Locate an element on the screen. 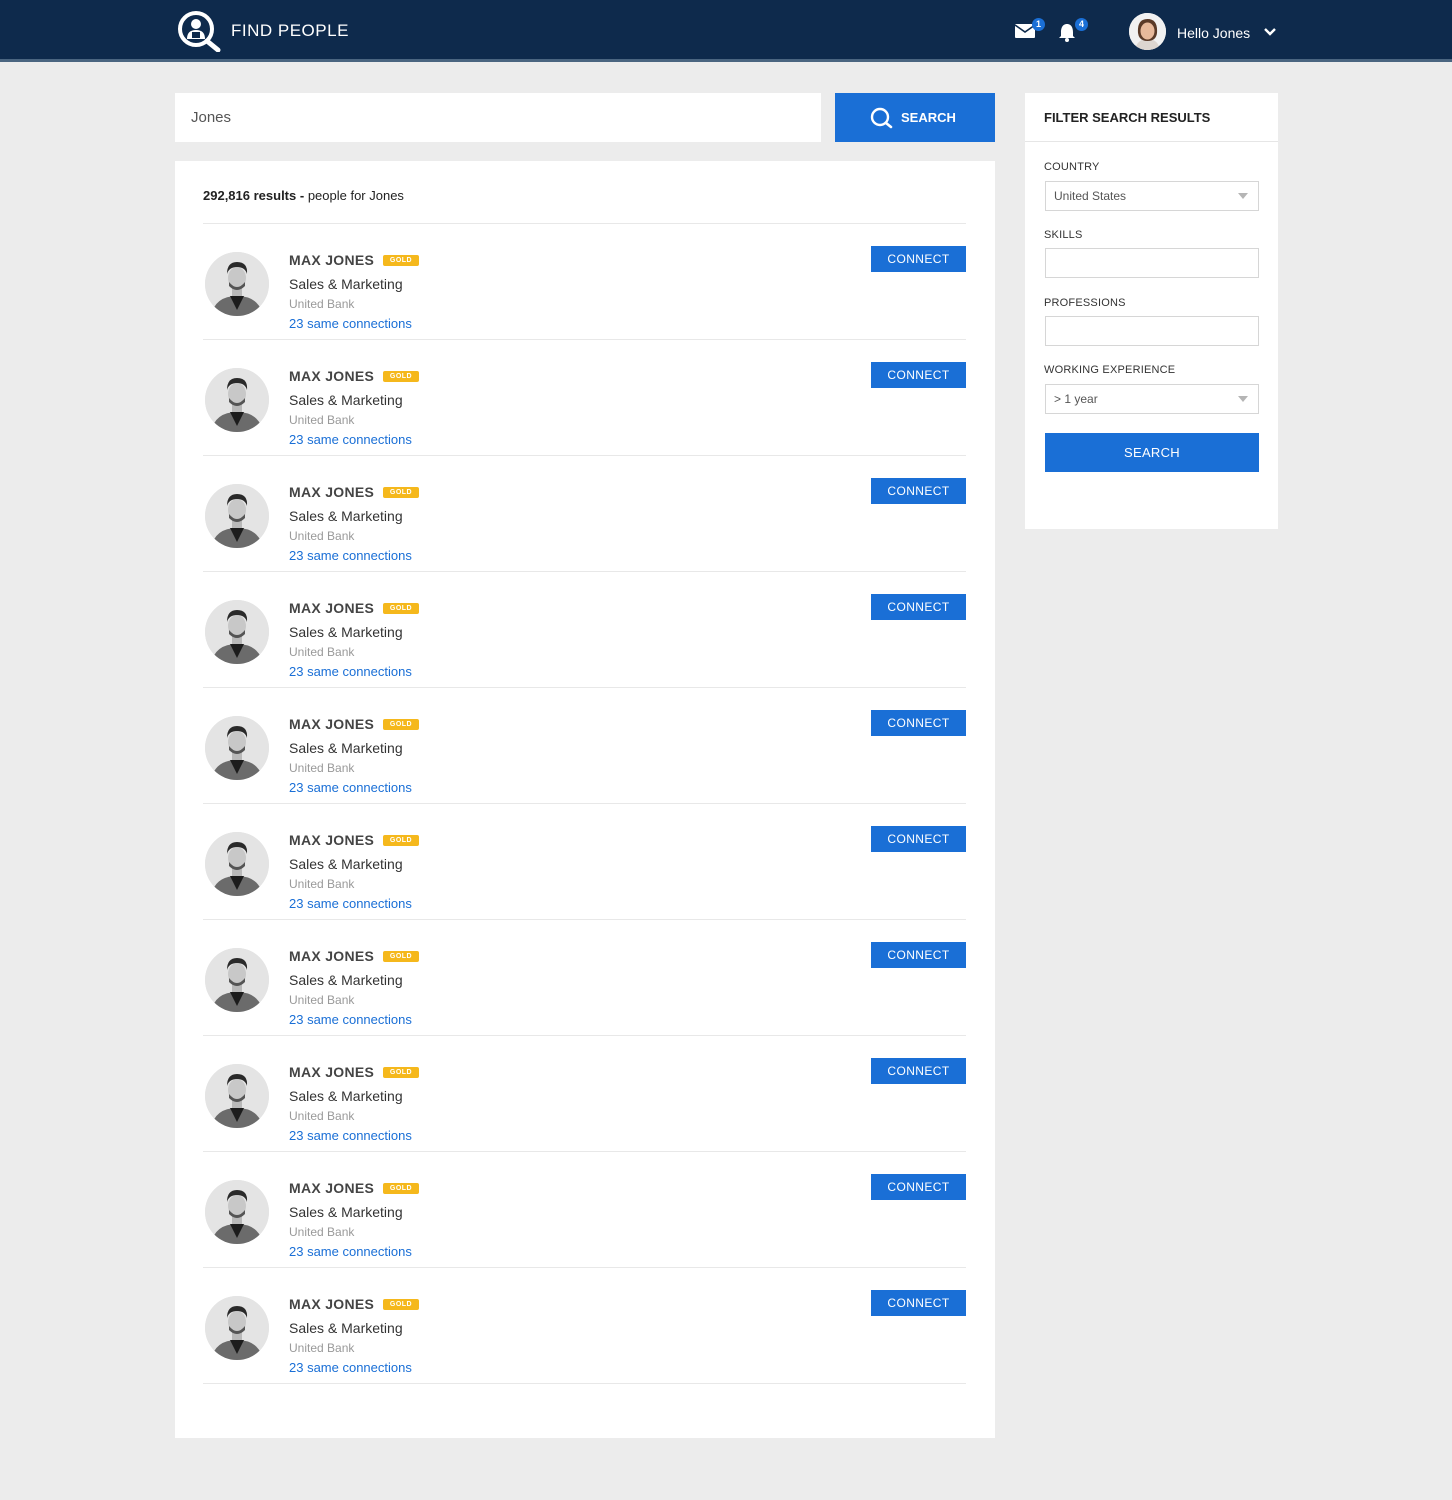 Image resolution: width=1452 pixels, height=1500 pixels. professions-label: PROFESSIONS is located at coordinates (1085, 303).